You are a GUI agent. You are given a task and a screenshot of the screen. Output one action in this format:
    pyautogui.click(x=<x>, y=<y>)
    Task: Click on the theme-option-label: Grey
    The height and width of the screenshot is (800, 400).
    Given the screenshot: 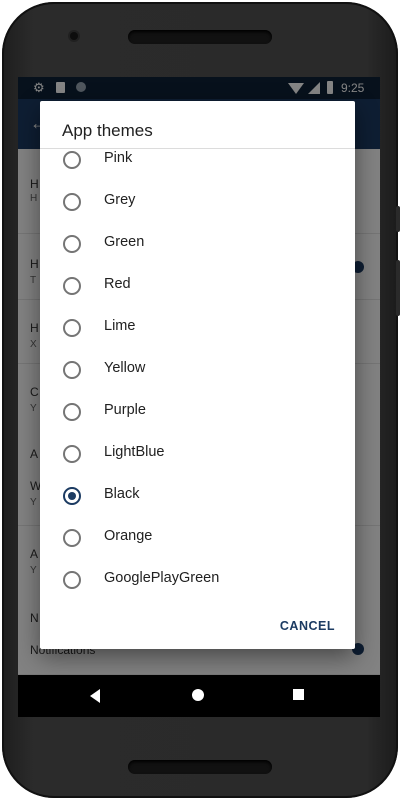 What is the action you would take?
    pyautogui.click(x=120, y=200)
    